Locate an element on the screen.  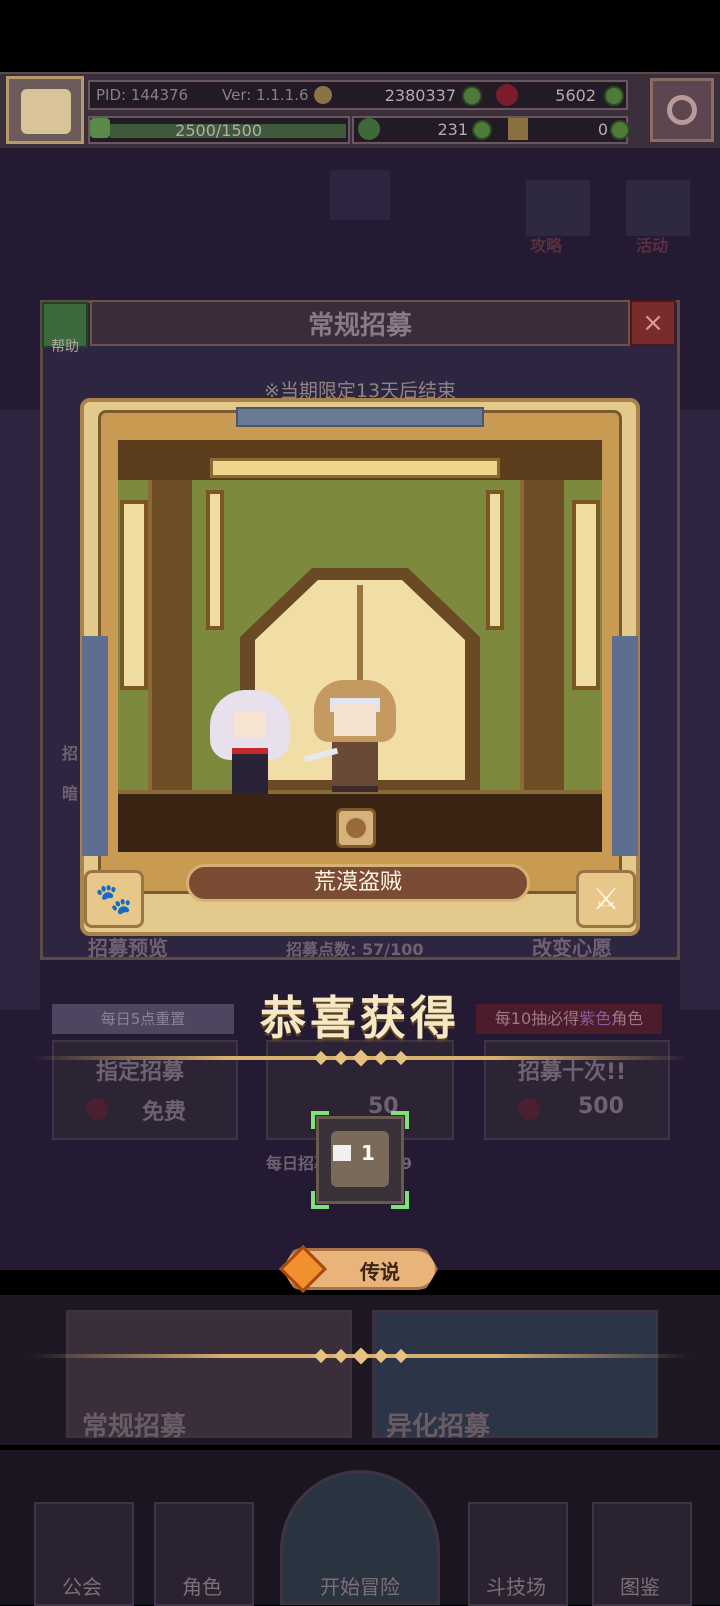
scene-beam is located at coordinates (355, 468).